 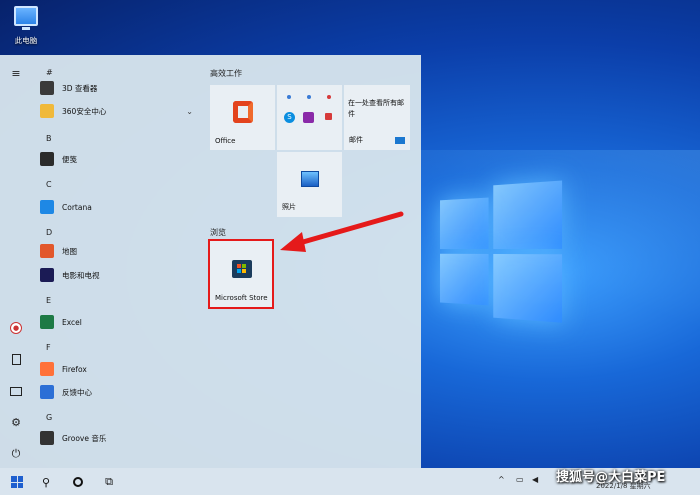 I want to click on app-list-item: 3D 查看器, so click(x=116, y=88).